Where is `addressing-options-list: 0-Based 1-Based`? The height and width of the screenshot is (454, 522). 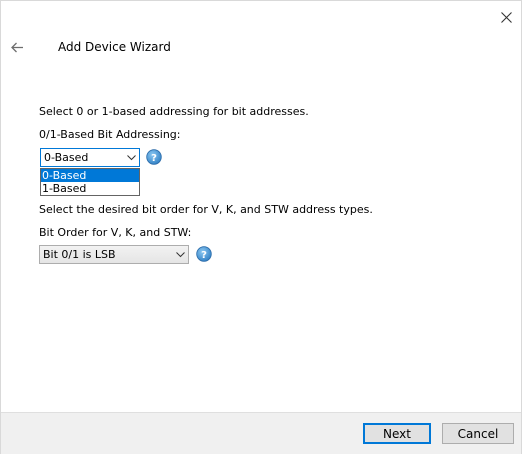 addressing-options-list: 0-Based 1-Based is located at coordinates (90, 182).